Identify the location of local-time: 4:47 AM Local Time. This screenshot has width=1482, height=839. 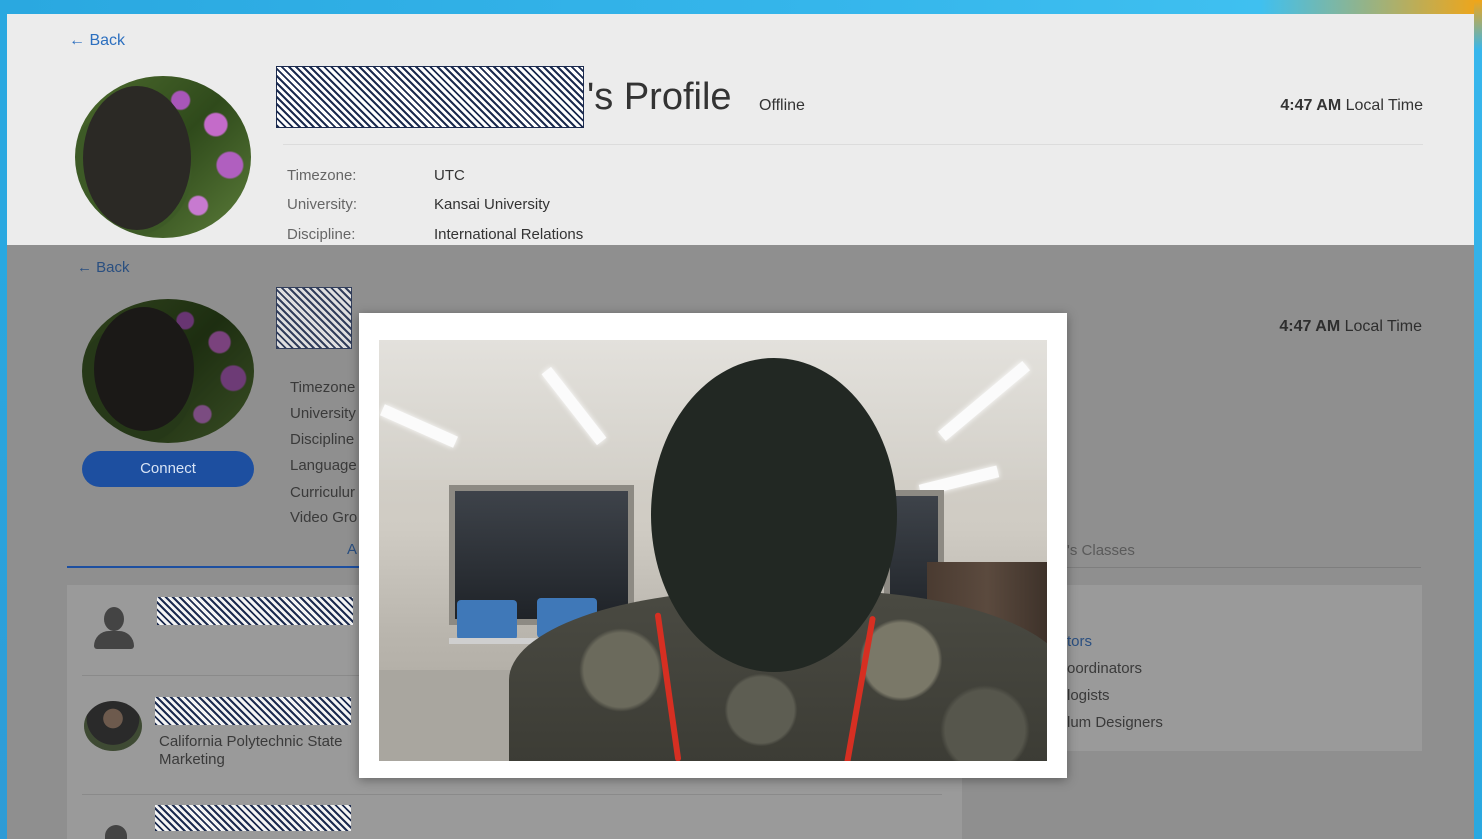
(1351, 106).